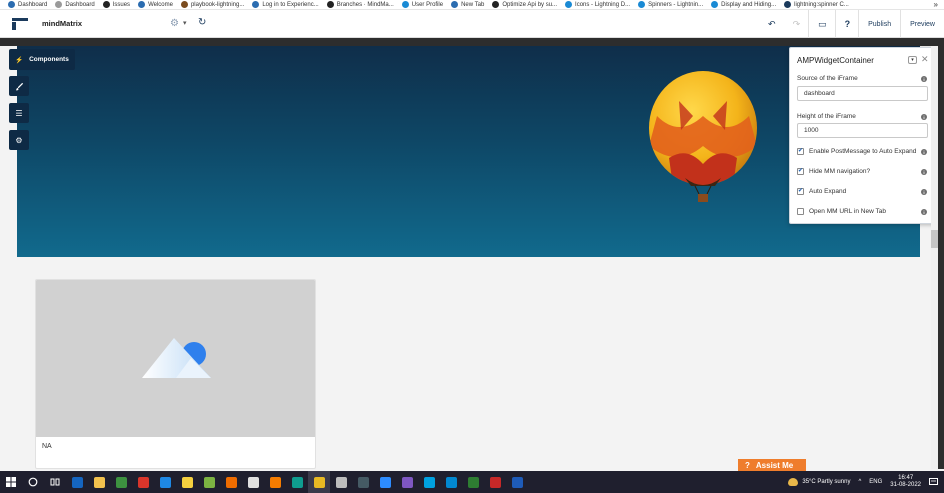 This screenshot has height=493, width=944. I want to click on postmessage-info-icon: i, so click(924, 152).